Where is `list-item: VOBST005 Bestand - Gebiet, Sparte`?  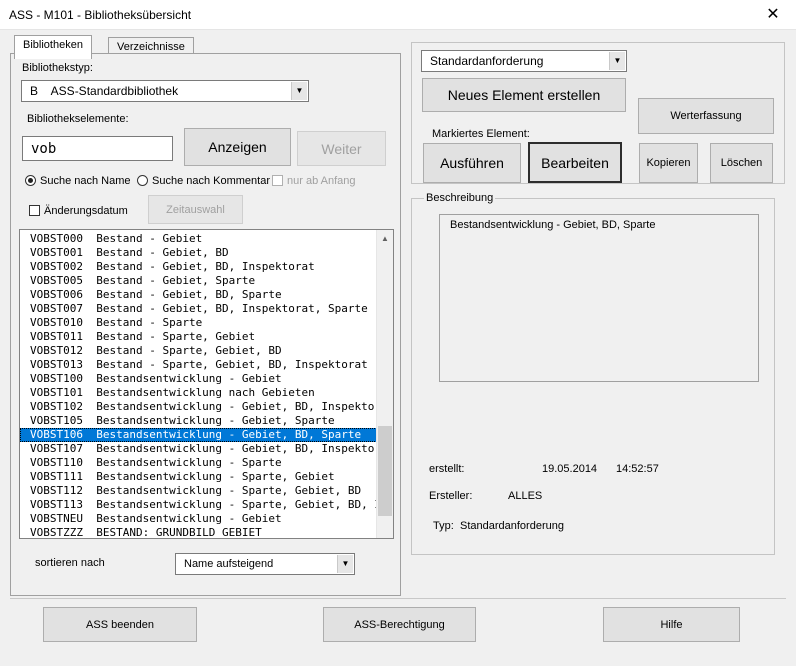
list-item: VOBST005 Bestand - Gebiet, Sparte is located at coordinates (198, 281).